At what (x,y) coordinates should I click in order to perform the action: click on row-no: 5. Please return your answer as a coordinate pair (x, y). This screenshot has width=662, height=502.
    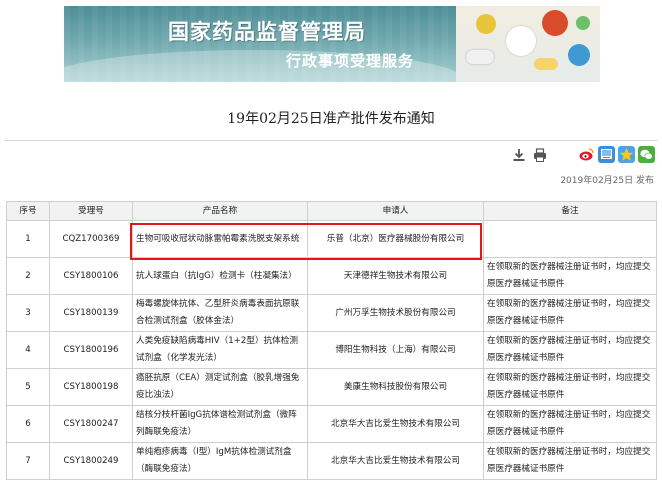
    Looking at the image, I should click on (28, 387).